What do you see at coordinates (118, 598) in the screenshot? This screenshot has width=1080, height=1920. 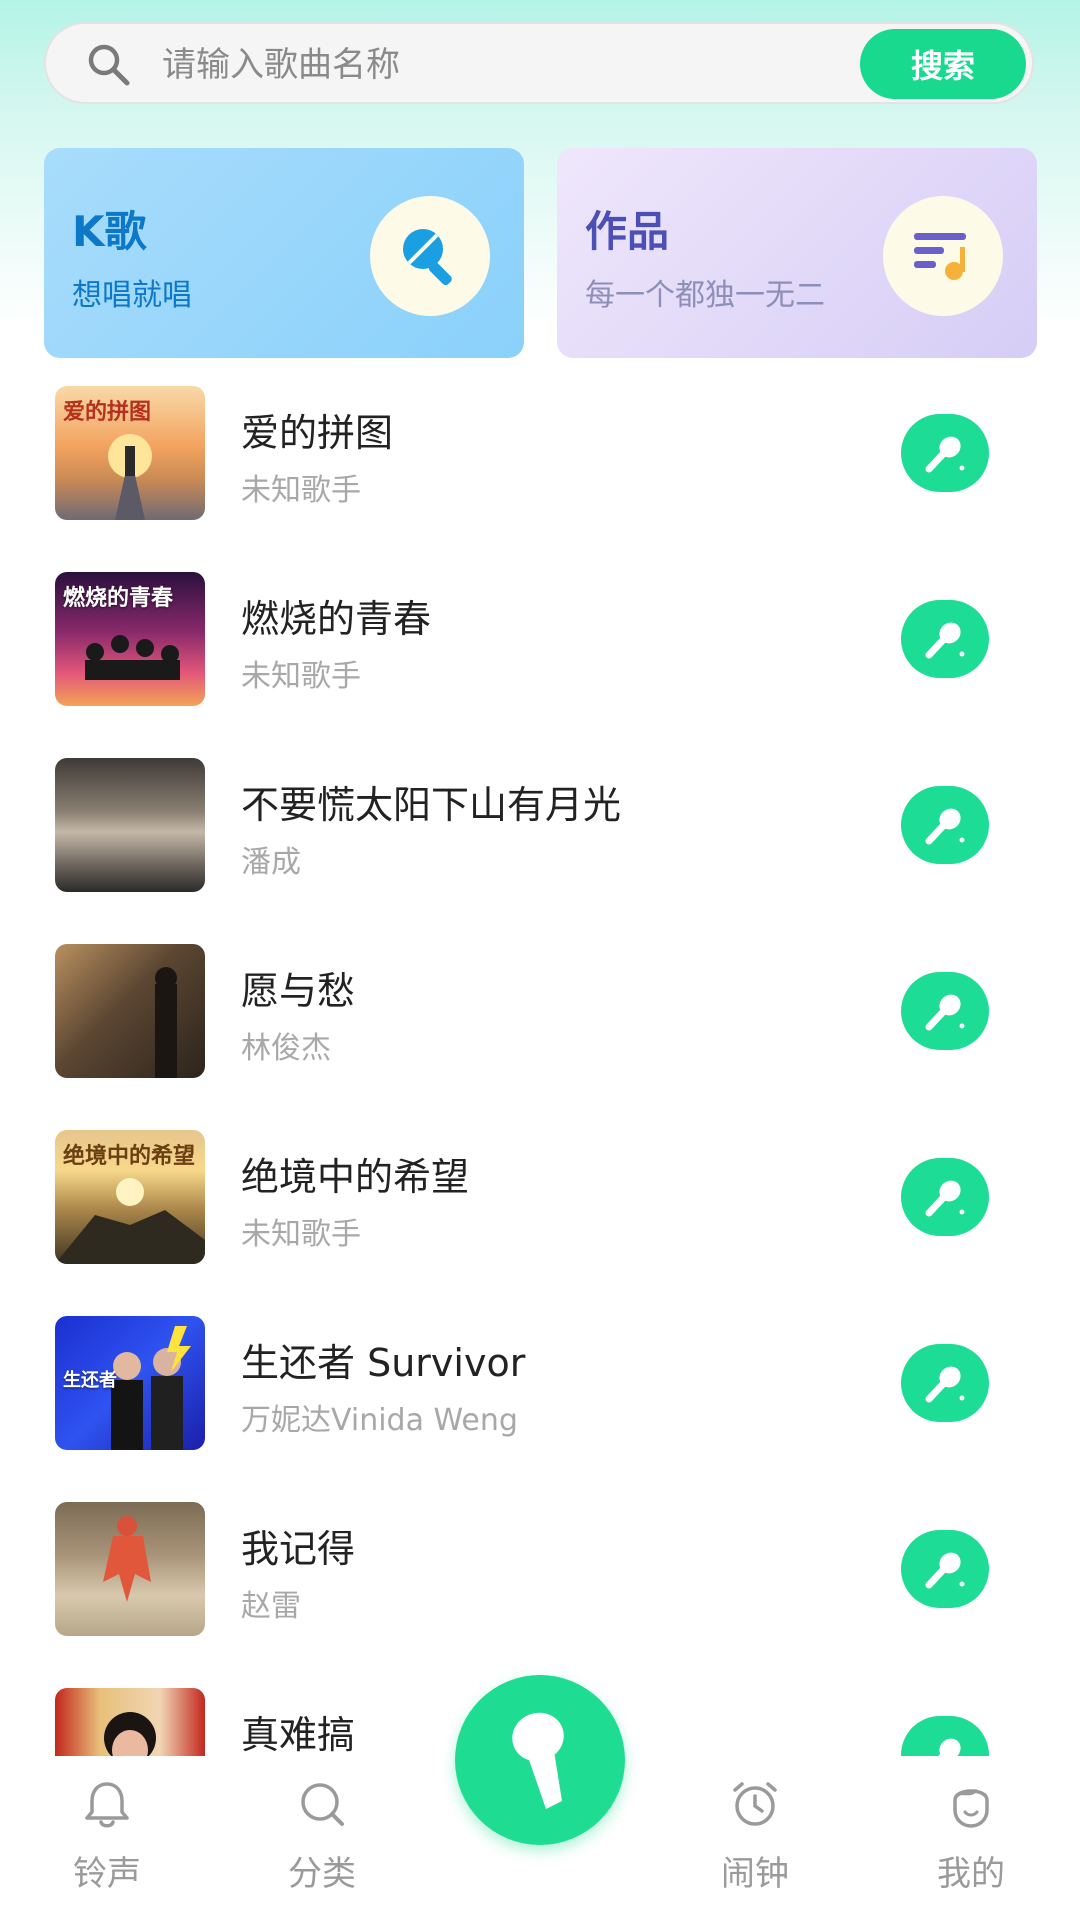 I see `cover-text: 燃烧的青春` at bounding box center [118, 598].